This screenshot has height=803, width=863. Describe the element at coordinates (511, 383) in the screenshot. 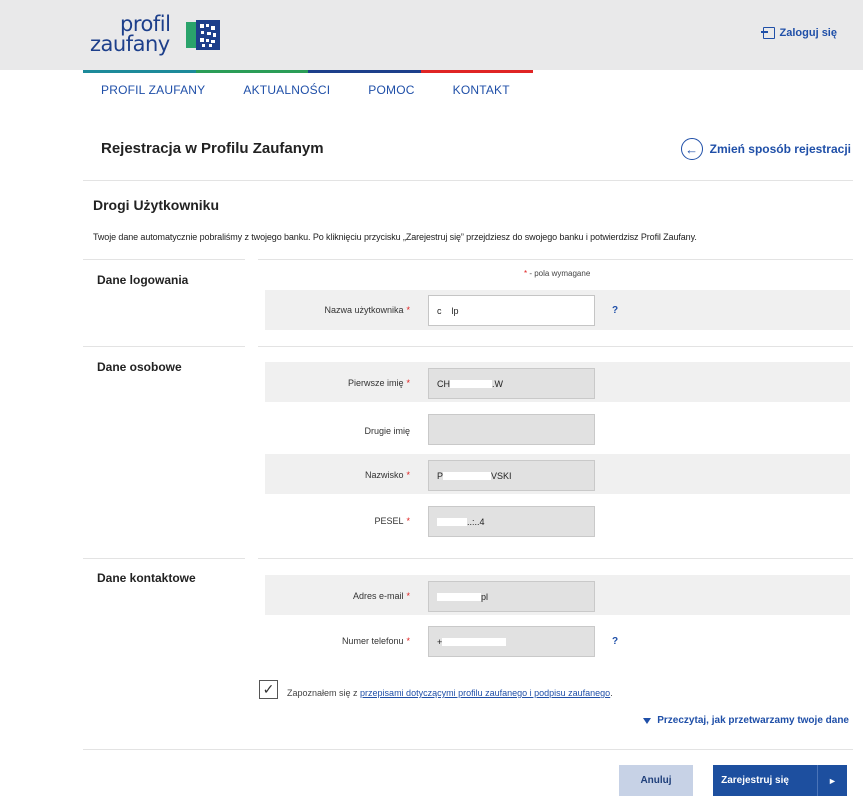

I see `first-name-field: CH .W` at that location.